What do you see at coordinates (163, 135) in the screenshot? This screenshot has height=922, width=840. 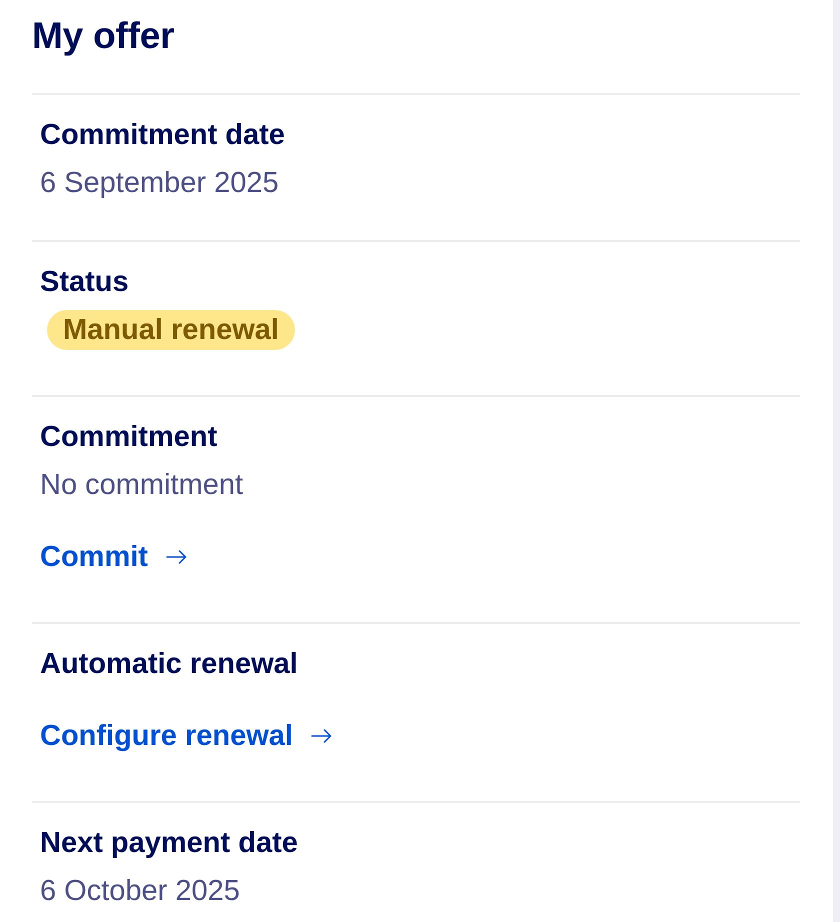 I see `field-label: Commitment date` at bounding box center [163, 135].